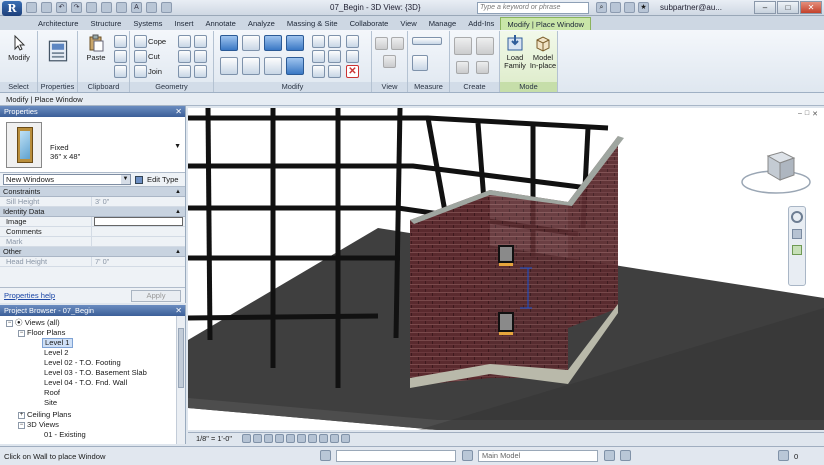 The image size is (824, 465). Describe the element at coordinates (184, 56) in the screenshot. I see `wall-joins-icon` at that location.